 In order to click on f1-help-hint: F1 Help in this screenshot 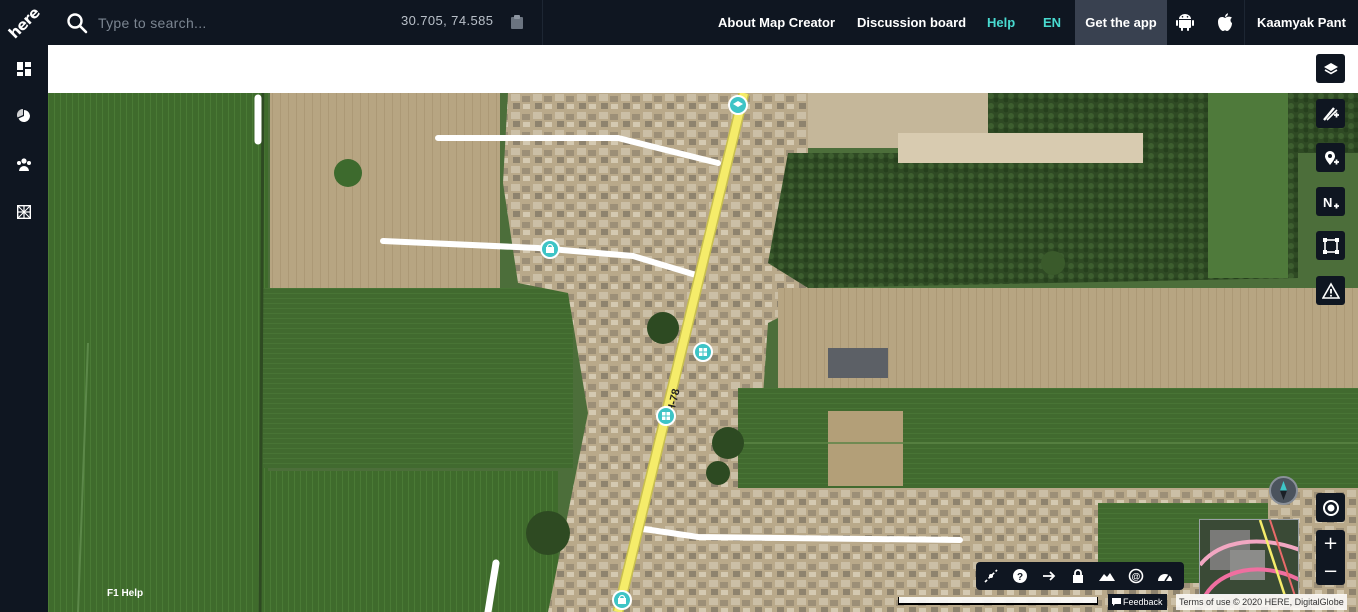, I will do `click(125, 593)`.